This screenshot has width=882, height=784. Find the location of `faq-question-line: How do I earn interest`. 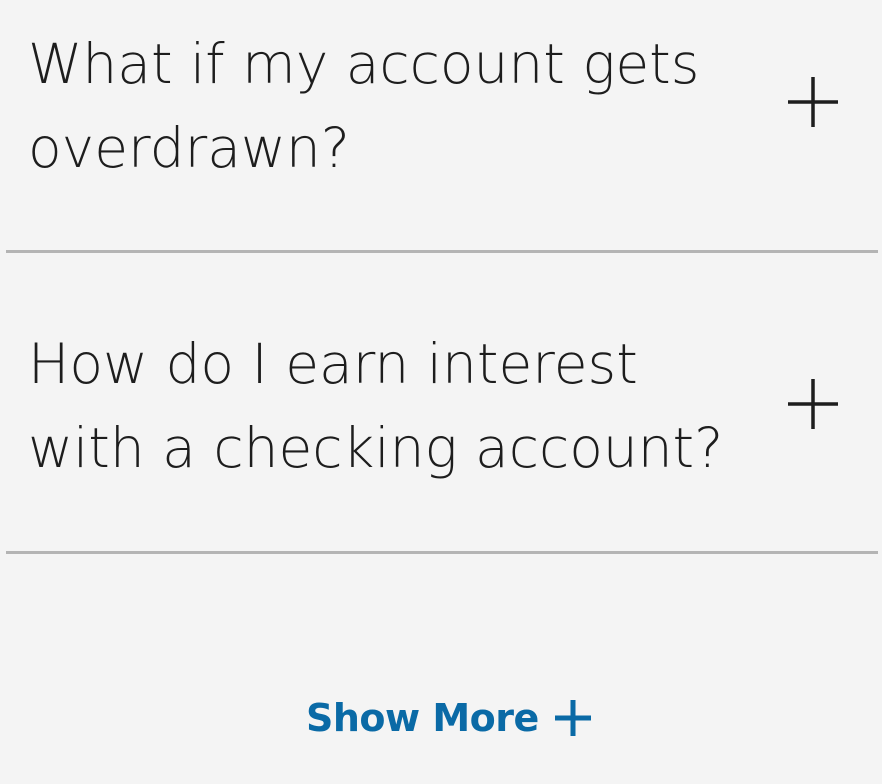

faq-question-line: How do I earn interest is located at coordinates (333, 364).